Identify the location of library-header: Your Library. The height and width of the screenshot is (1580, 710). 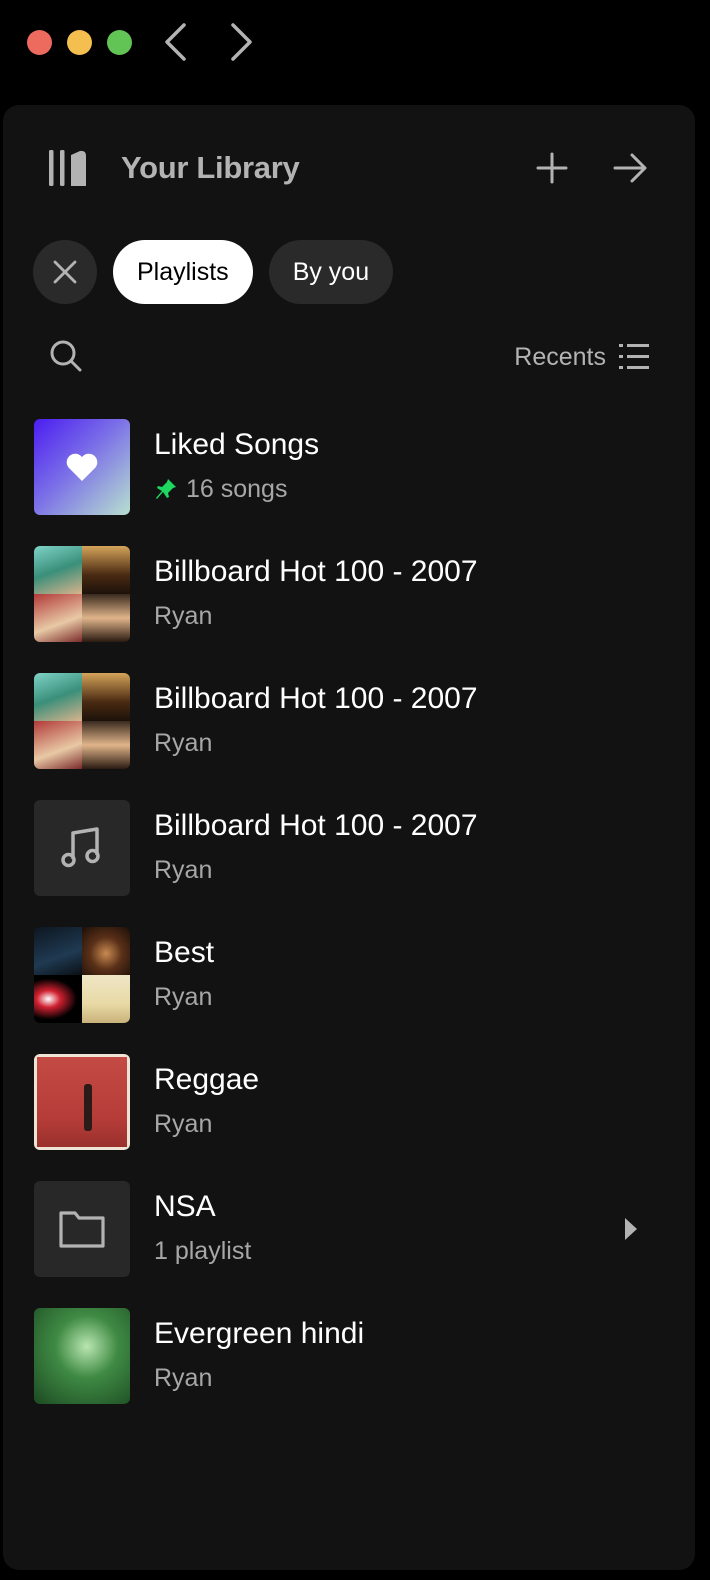
(349, 170).